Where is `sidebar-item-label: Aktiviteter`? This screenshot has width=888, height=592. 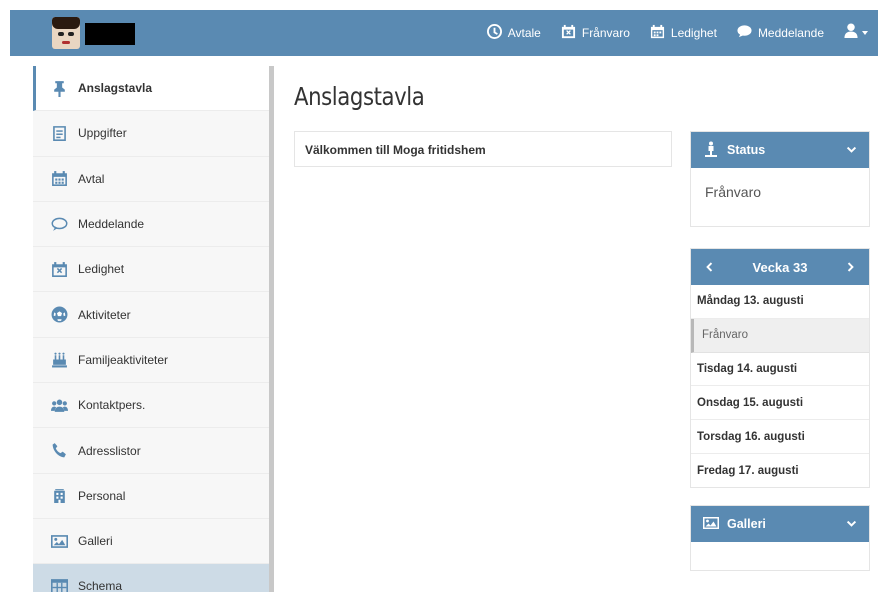
sidebar-item-label: Aktiviteter is located at coordinates (104, 314).